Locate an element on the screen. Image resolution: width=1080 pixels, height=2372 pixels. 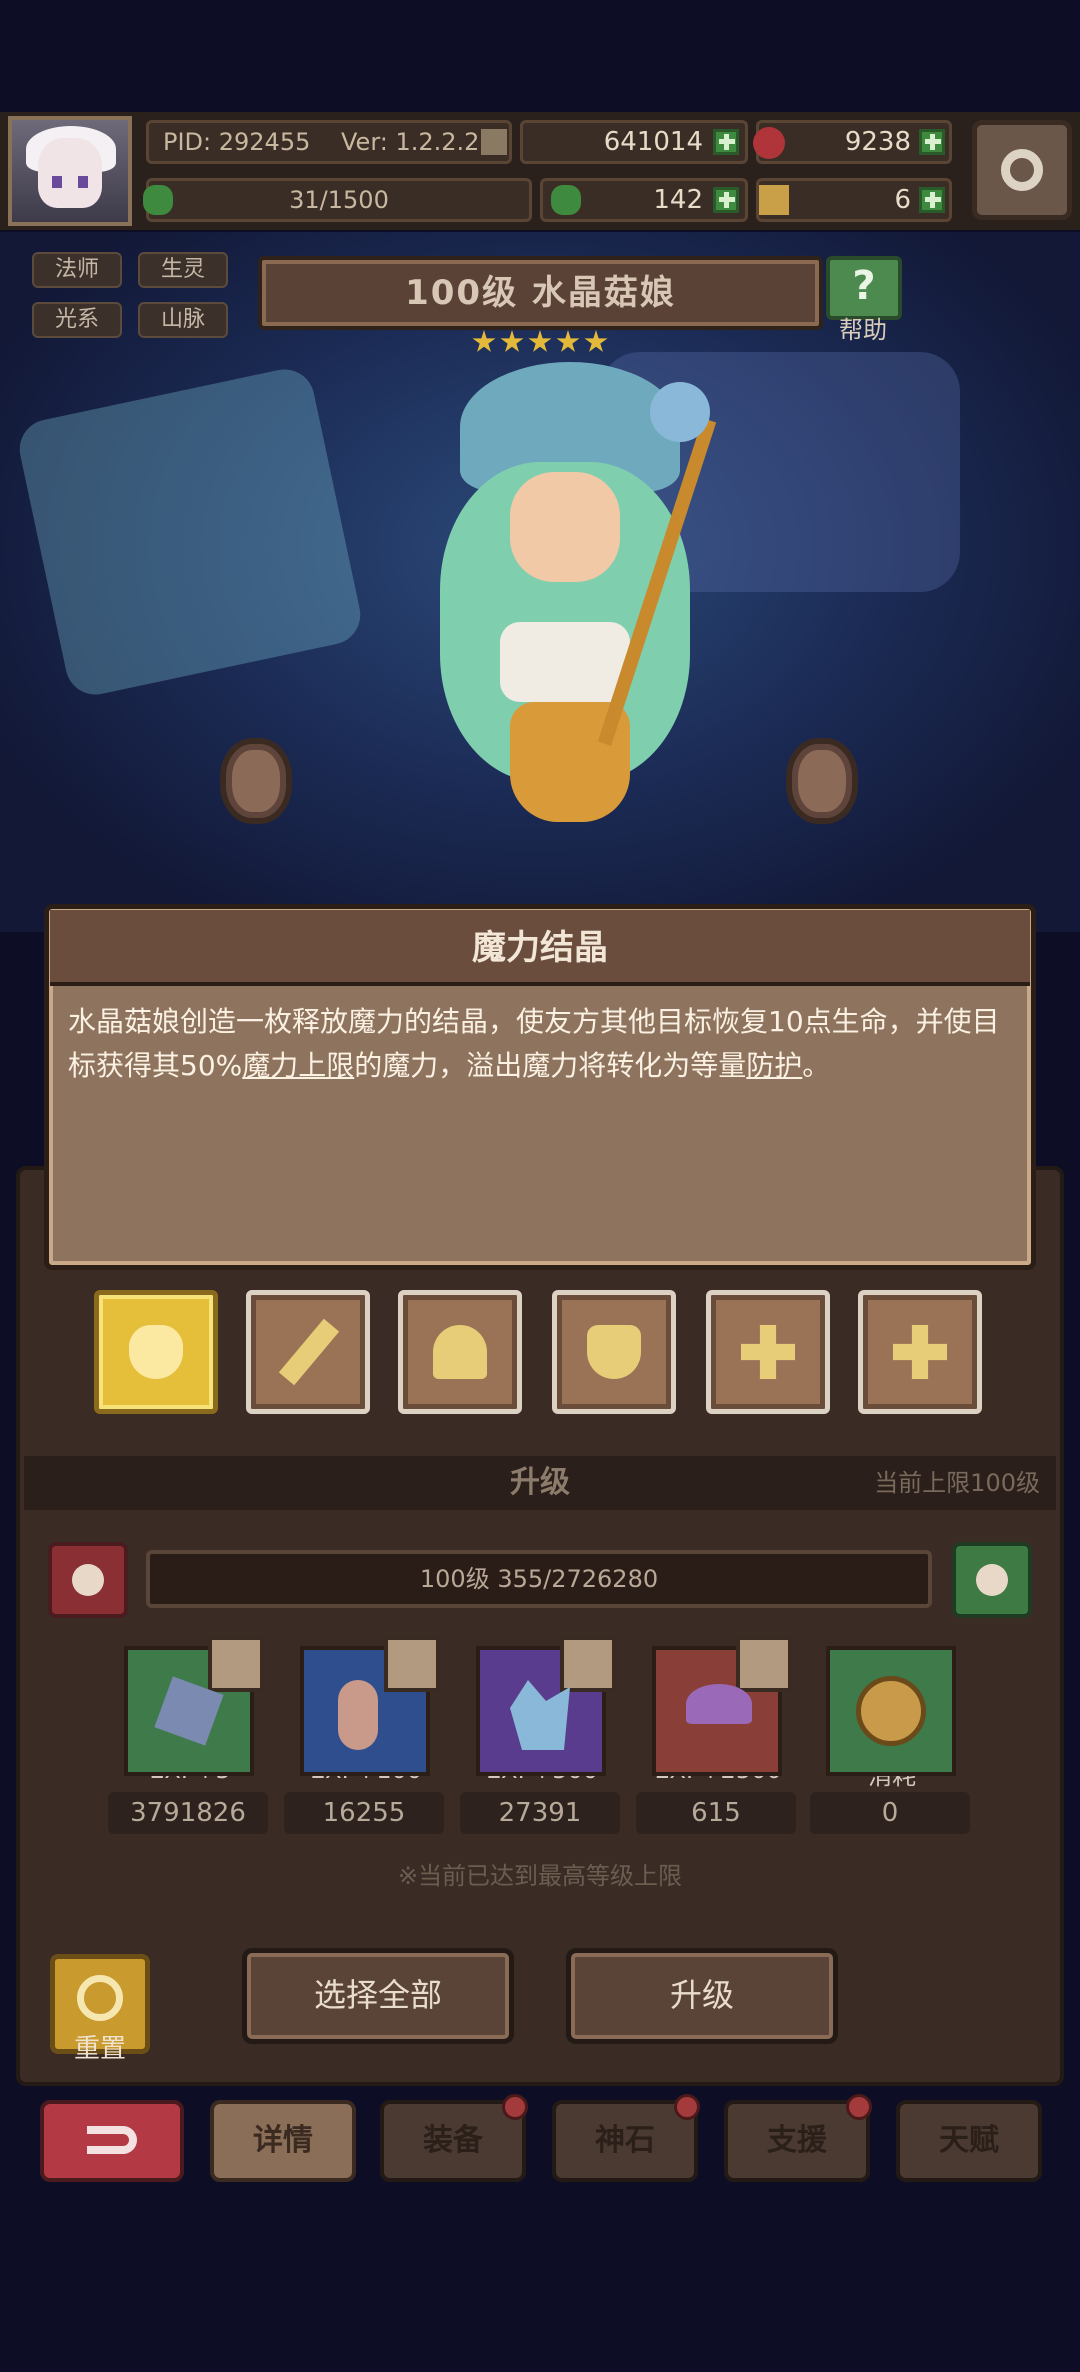
level-progress-text: 100级 355/2726280 is located at coordinates (539, 1579).